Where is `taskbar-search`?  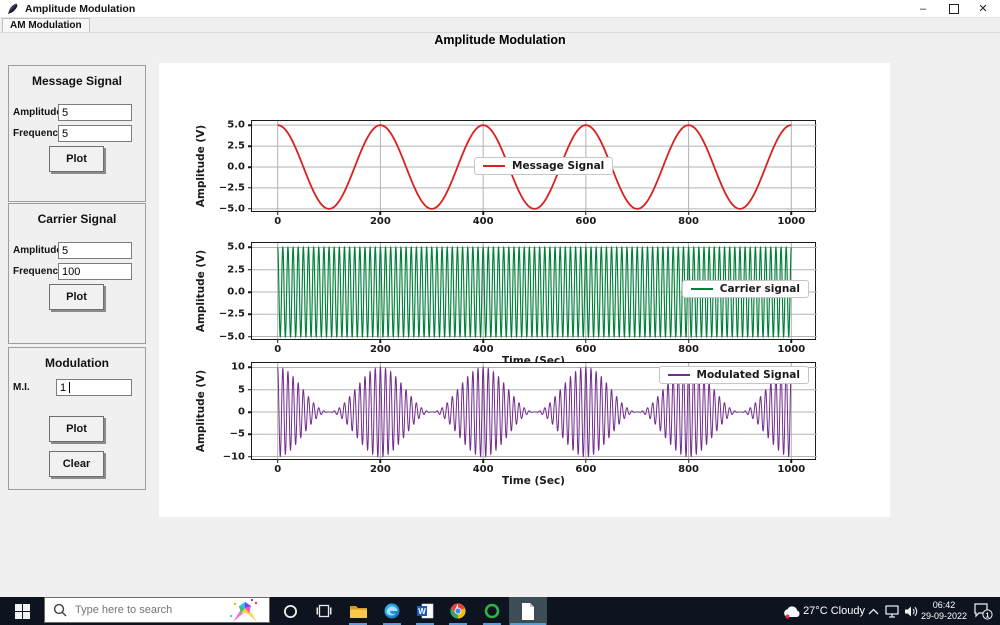 taskbar-search is located at coordinates (157, 610).